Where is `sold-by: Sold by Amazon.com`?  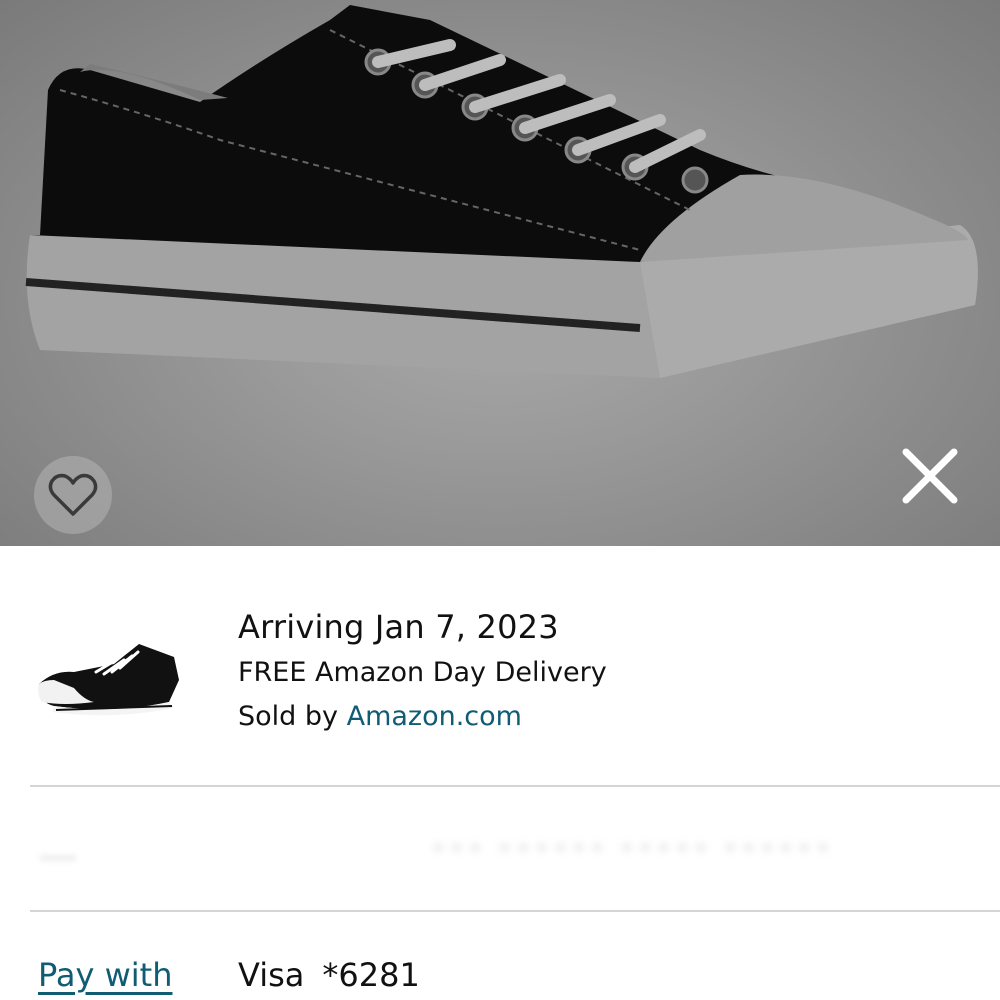
sold-by: Sold by Amazon.com is located at coordinates (380, 716).